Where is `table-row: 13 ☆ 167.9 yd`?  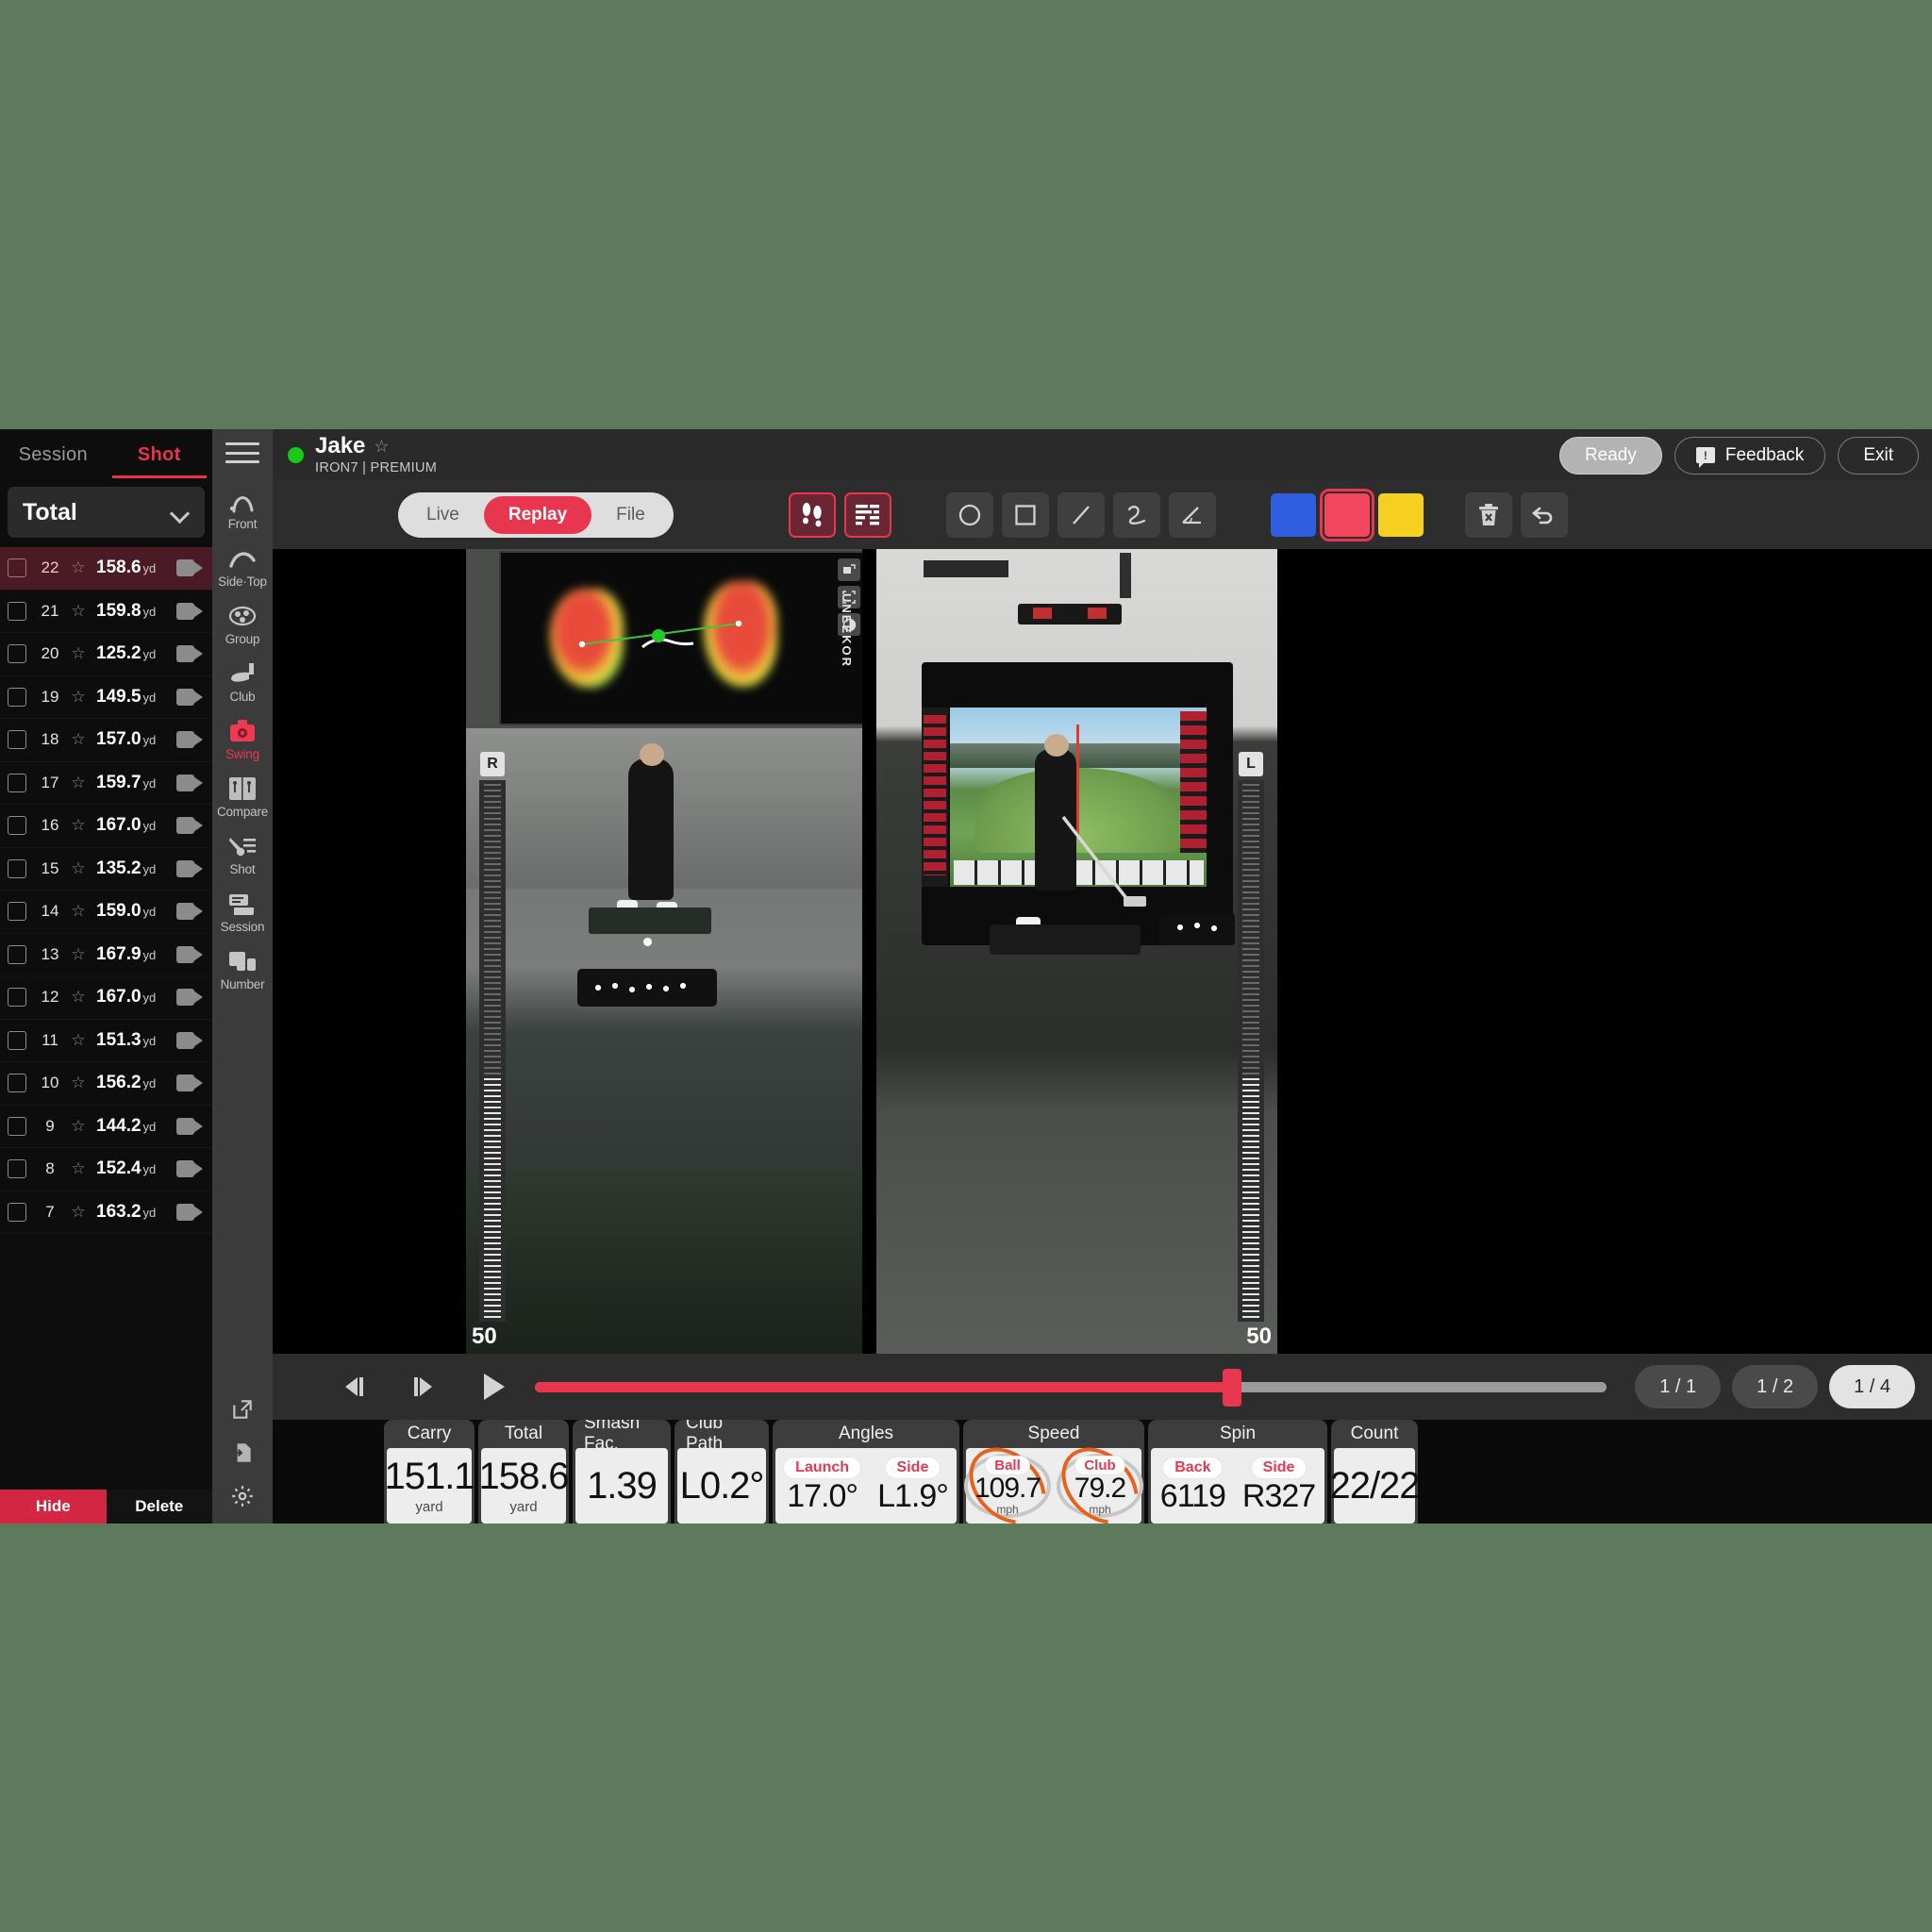 table-row: 13 ☆ 167.9 yd is located at coordinates (106, 955).